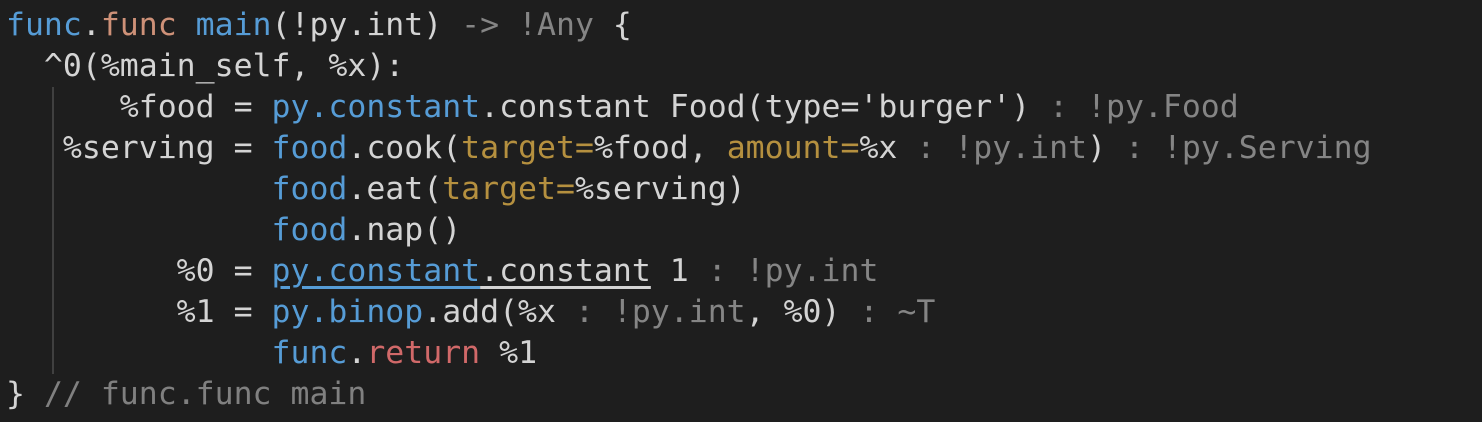 This screenshot has height=422, width=1482. I want to click on code-token: }, so click(25, 394).